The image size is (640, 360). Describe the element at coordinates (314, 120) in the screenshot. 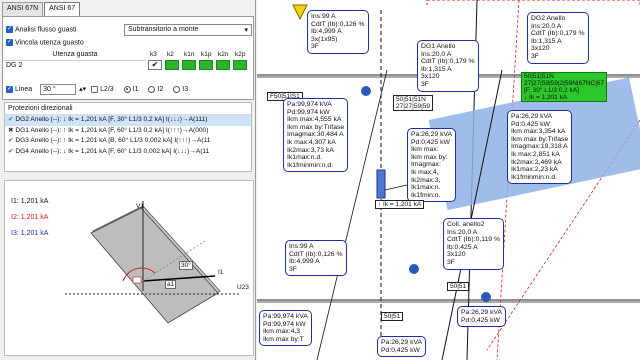

I see `node-line: Ikm max:4,555 kA` at that location.